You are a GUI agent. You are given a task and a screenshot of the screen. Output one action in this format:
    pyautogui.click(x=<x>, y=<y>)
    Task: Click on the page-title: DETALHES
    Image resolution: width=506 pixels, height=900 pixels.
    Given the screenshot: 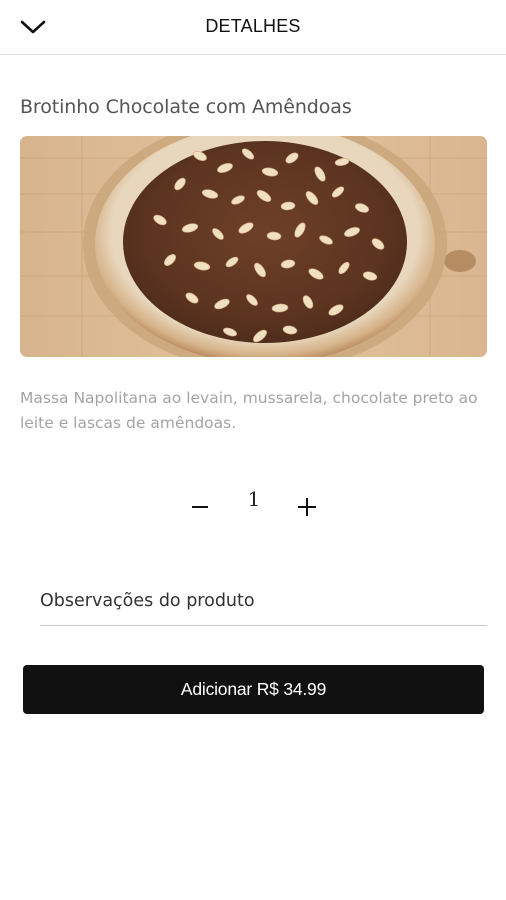 What is the action you would take?
    pyautogui.click(x=253, y=26)
    